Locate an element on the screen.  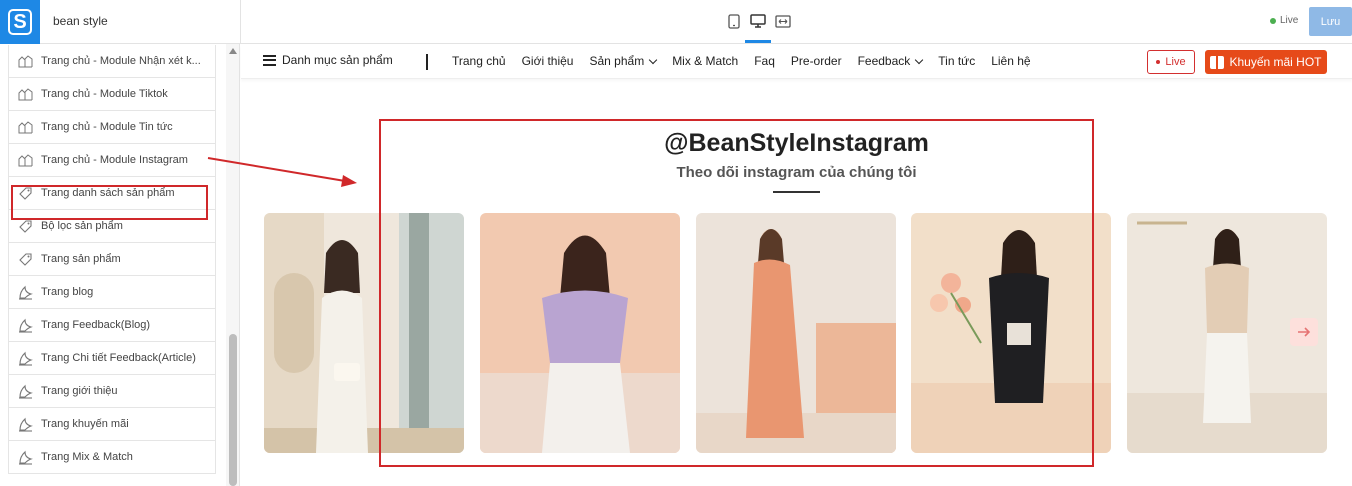
category-menu-label: Danh mục sản phẩm is located at coordinates (337, 60).